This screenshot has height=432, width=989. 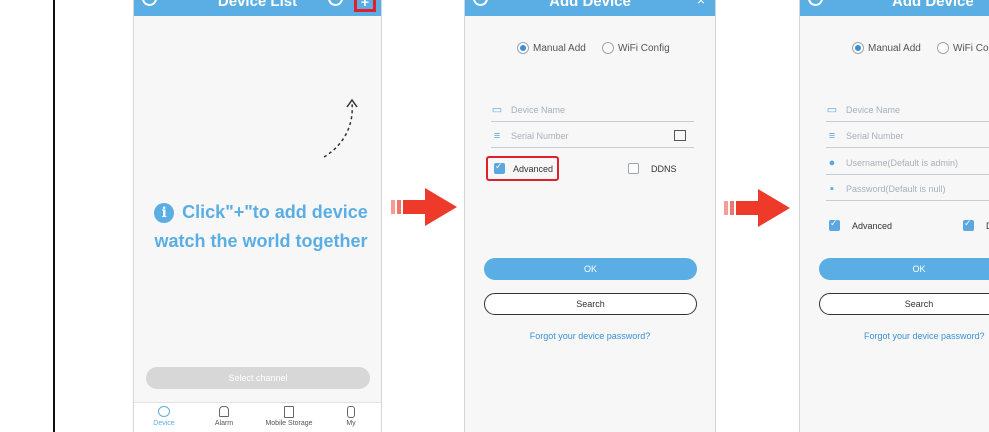 I want to click on tab-mobile-storage: Mobile Storage, so click(x=289, y=416).